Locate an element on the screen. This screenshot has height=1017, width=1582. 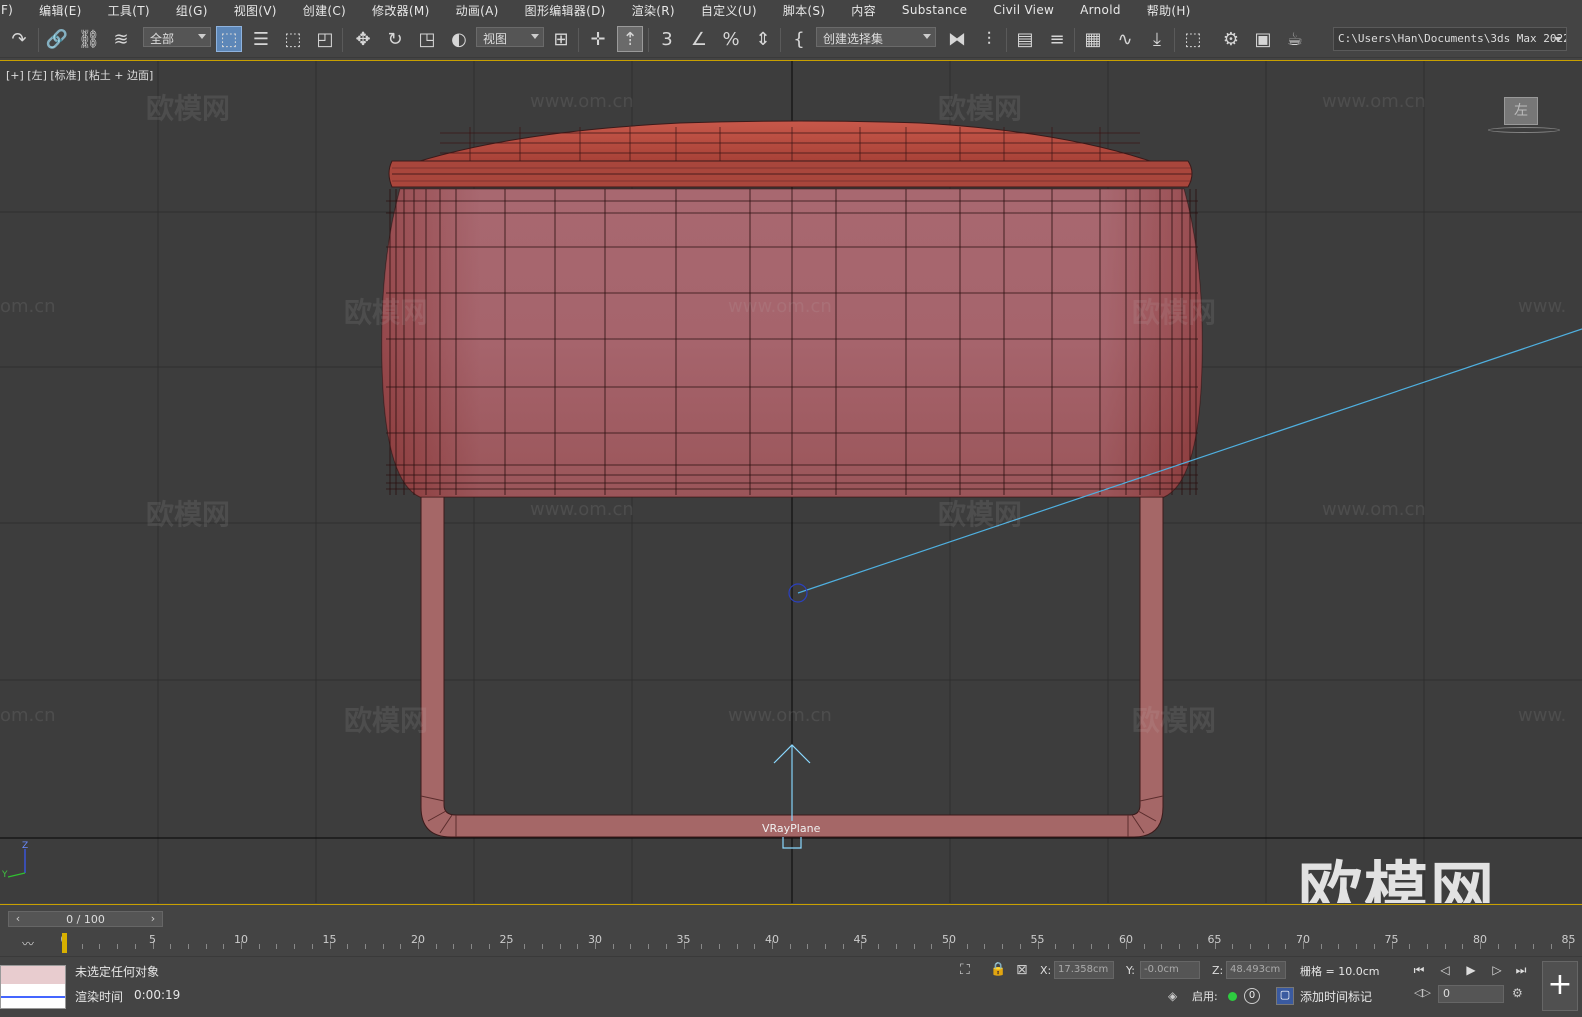
project-path-field: C:\Users\Han\Documents\3ds Max 2022 is located at coordinates (1450, 39).